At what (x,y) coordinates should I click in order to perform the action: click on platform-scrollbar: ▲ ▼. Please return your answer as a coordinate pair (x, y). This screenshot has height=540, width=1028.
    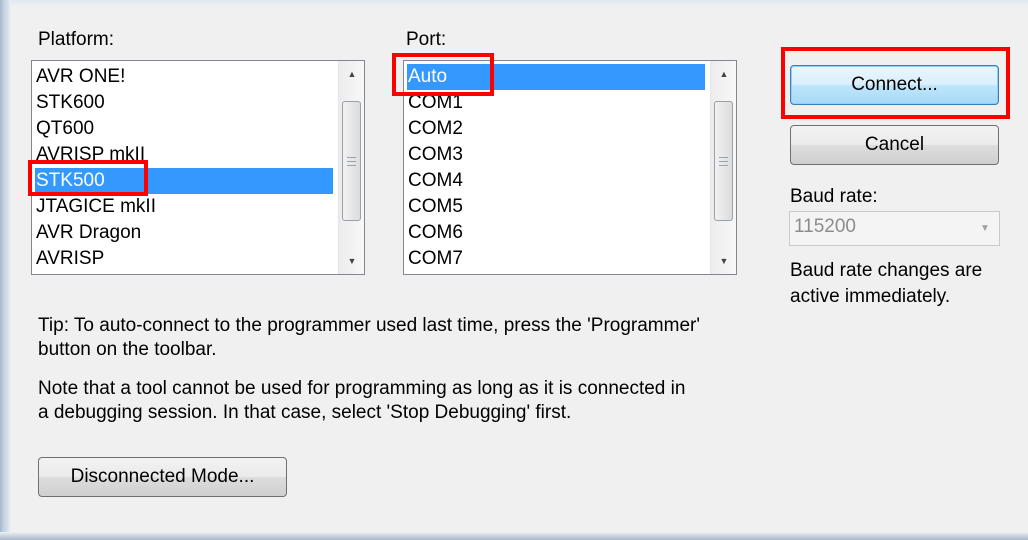
    Looking at the image, I should click on (351, 167).